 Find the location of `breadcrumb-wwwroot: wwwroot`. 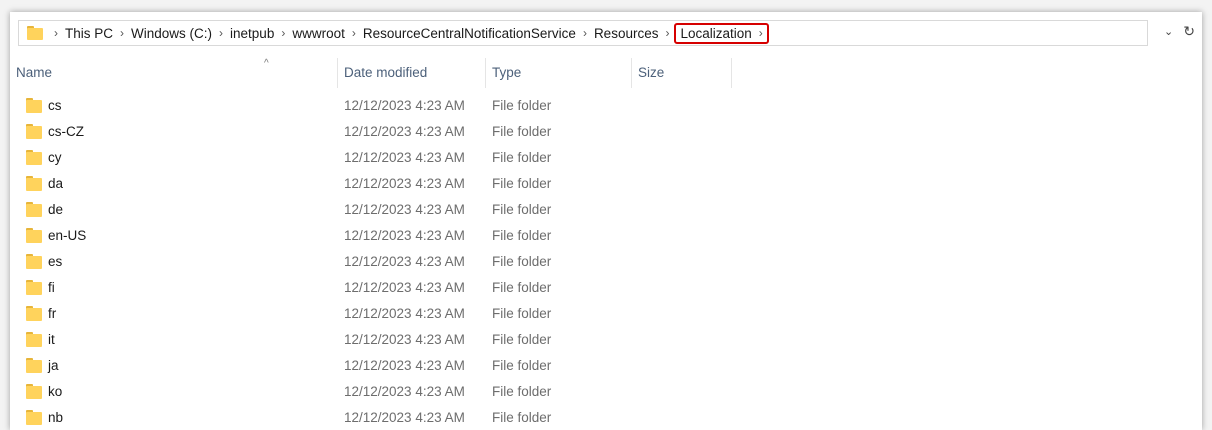

breadcrumb-wwwroot: wwwroot is located at coordinates (318, 33).